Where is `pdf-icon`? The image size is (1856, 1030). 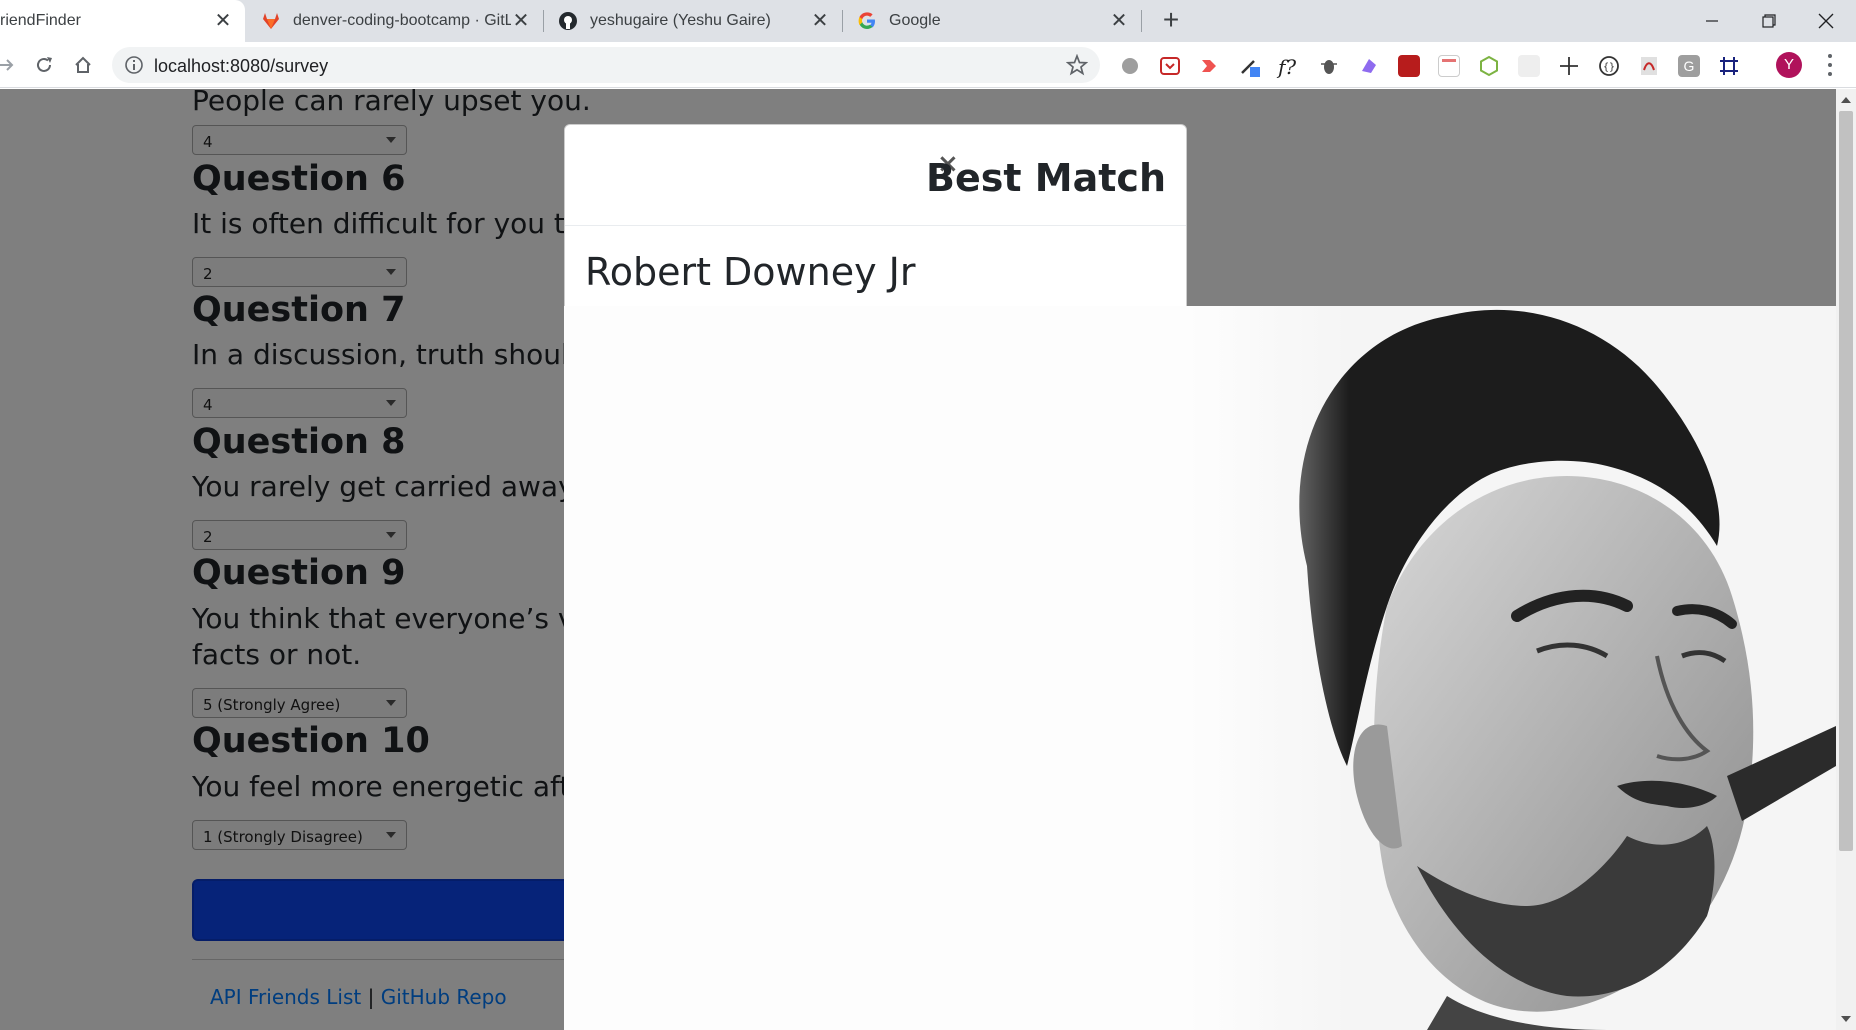 pdf-icon is located at coordinates (1649, 66).